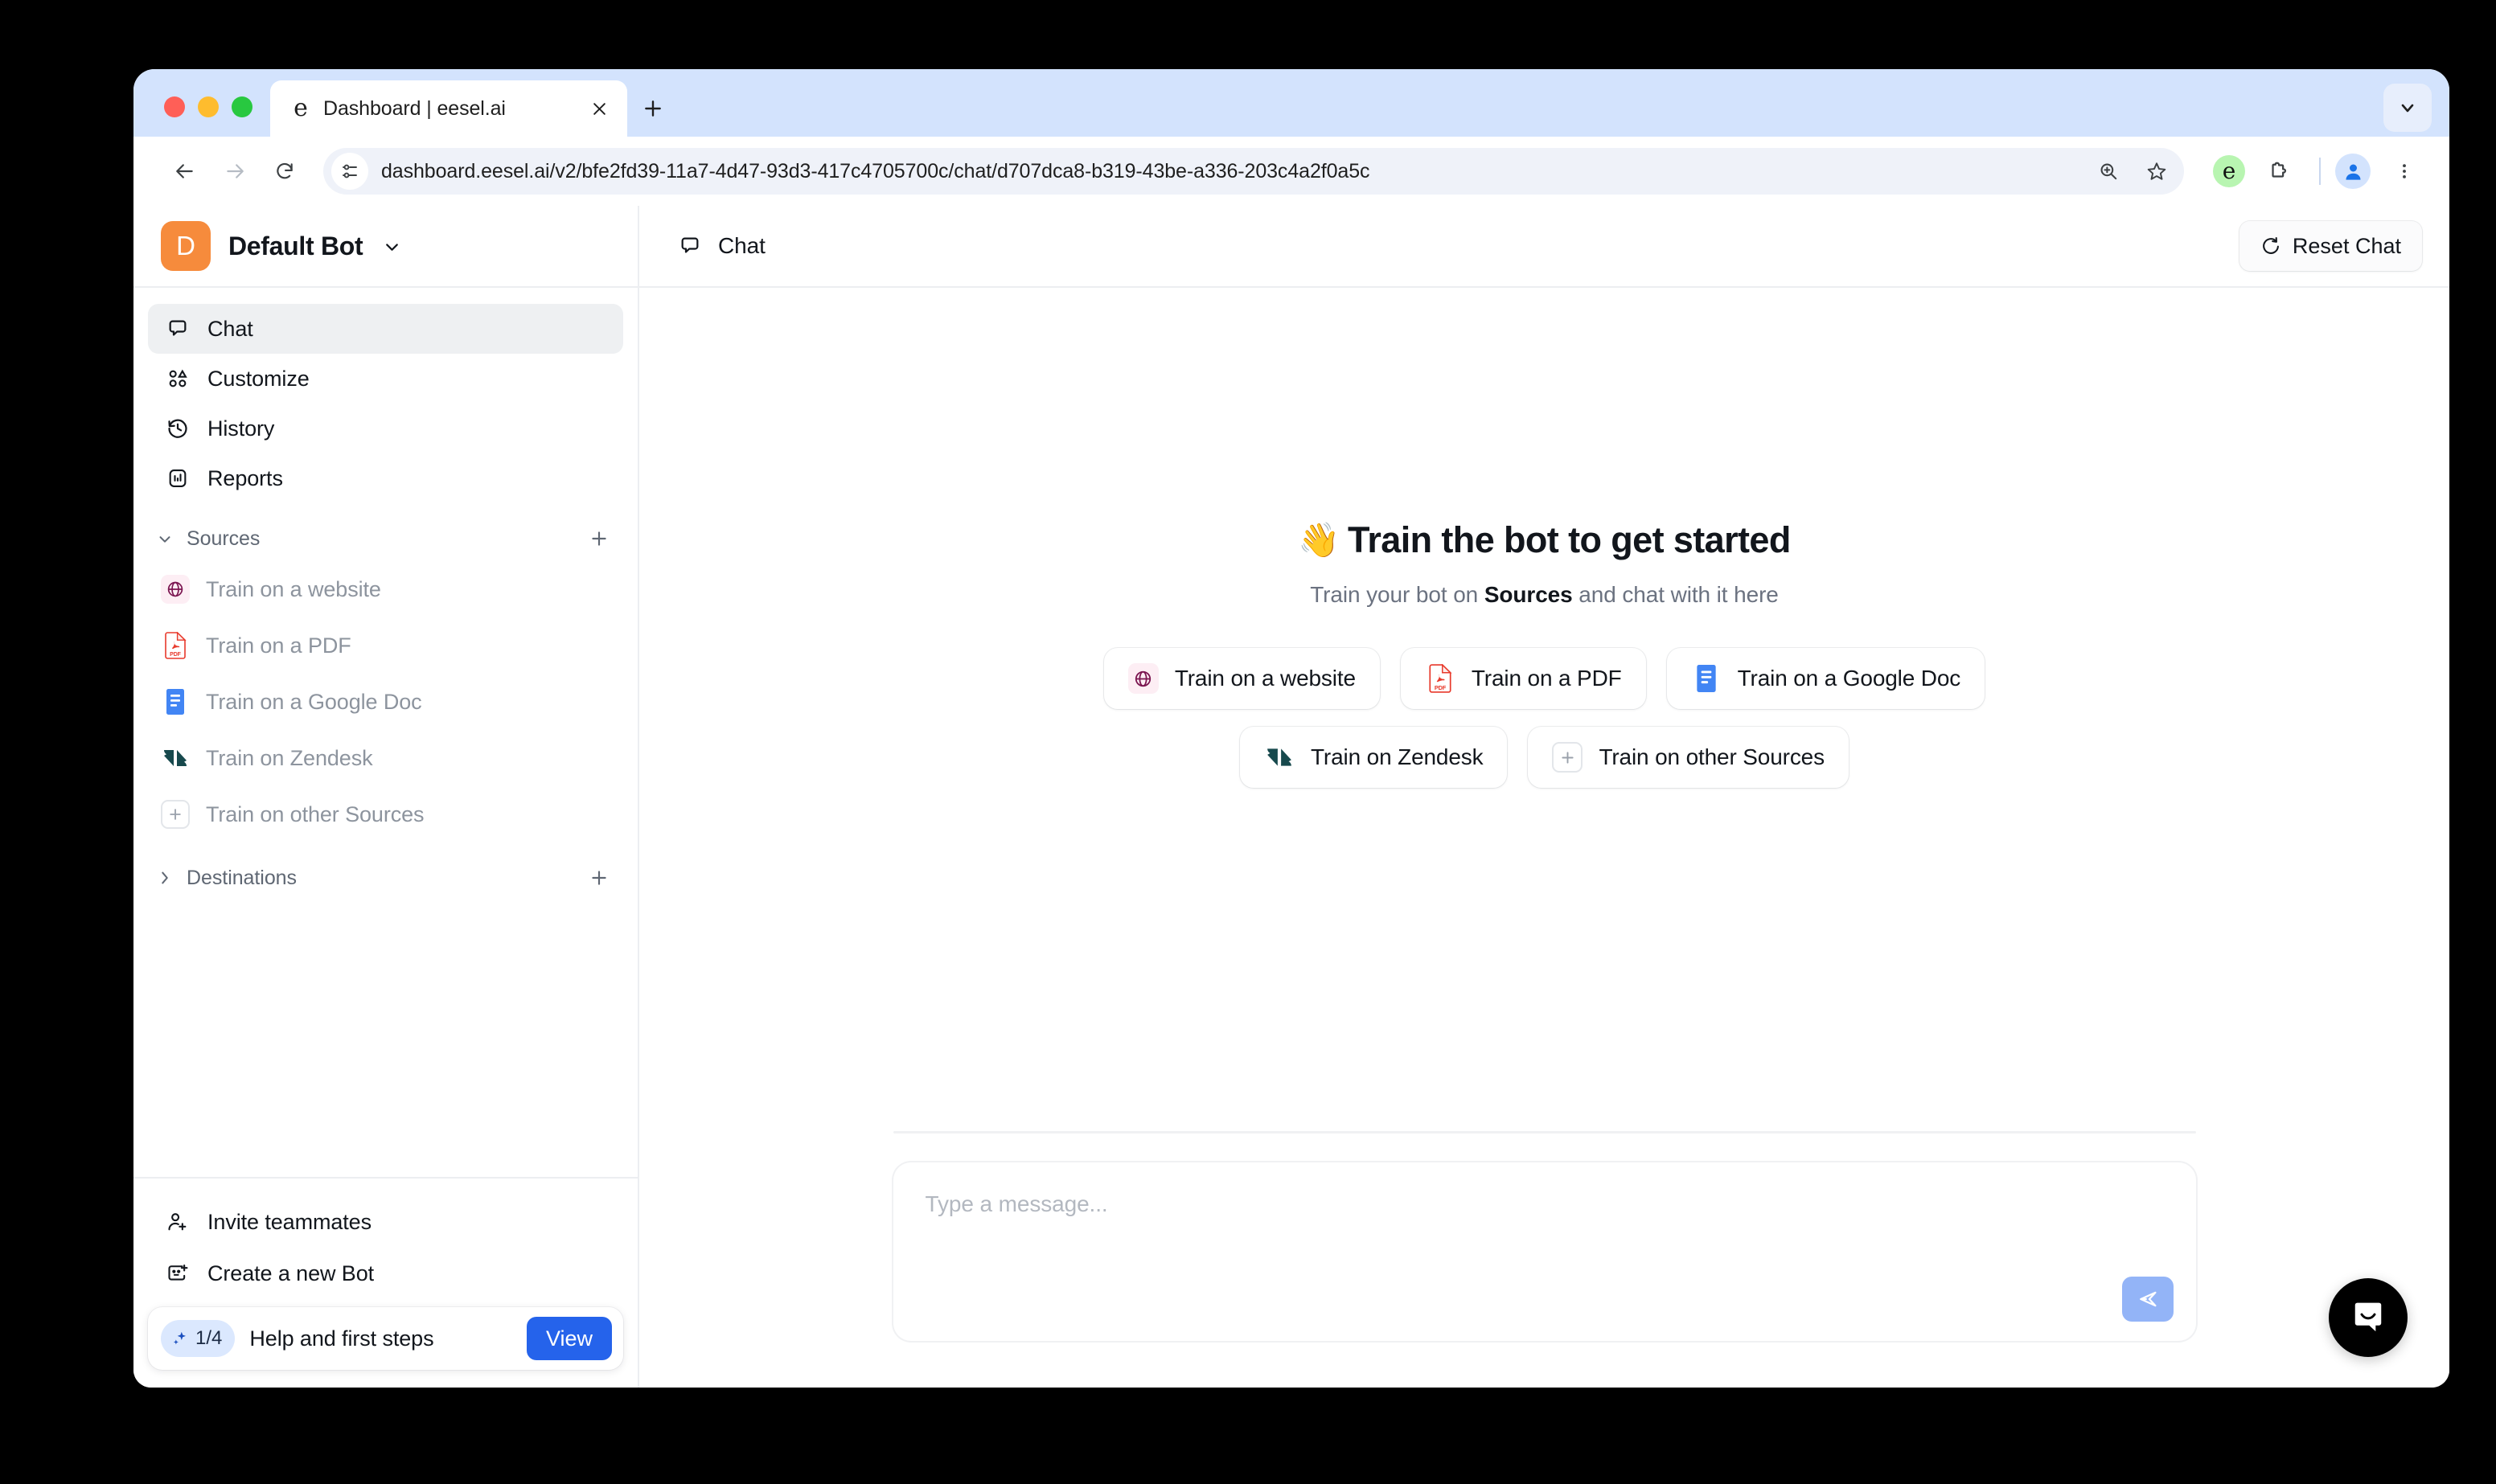 Image resolution: width=2496 pixels, height=1484 pixels. I want to click on sidebar-item-label: History, so click(241, 428).